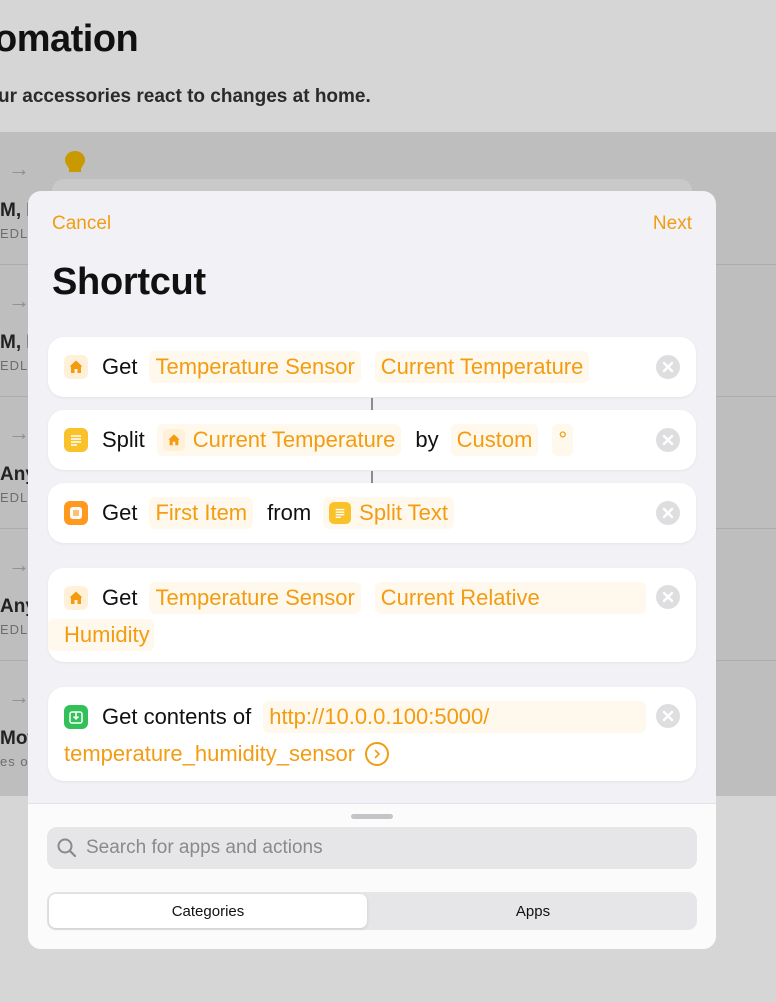 This screenshot has height=1002, width=776. What do you see at coordinates (129, 282) in the screenshot?
I see `sheet-title: Shortcut` at bounding box center [129, 282].